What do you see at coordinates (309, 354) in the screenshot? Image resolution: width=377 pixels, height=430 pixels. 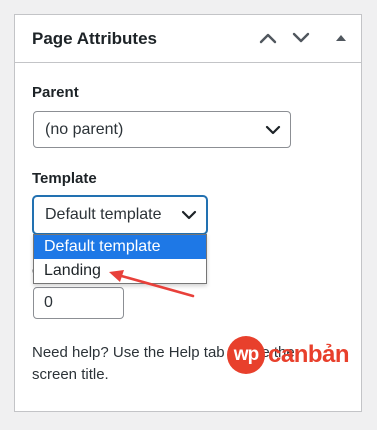 I see `watermark-text: canbản` at bounding box center [309, 354].